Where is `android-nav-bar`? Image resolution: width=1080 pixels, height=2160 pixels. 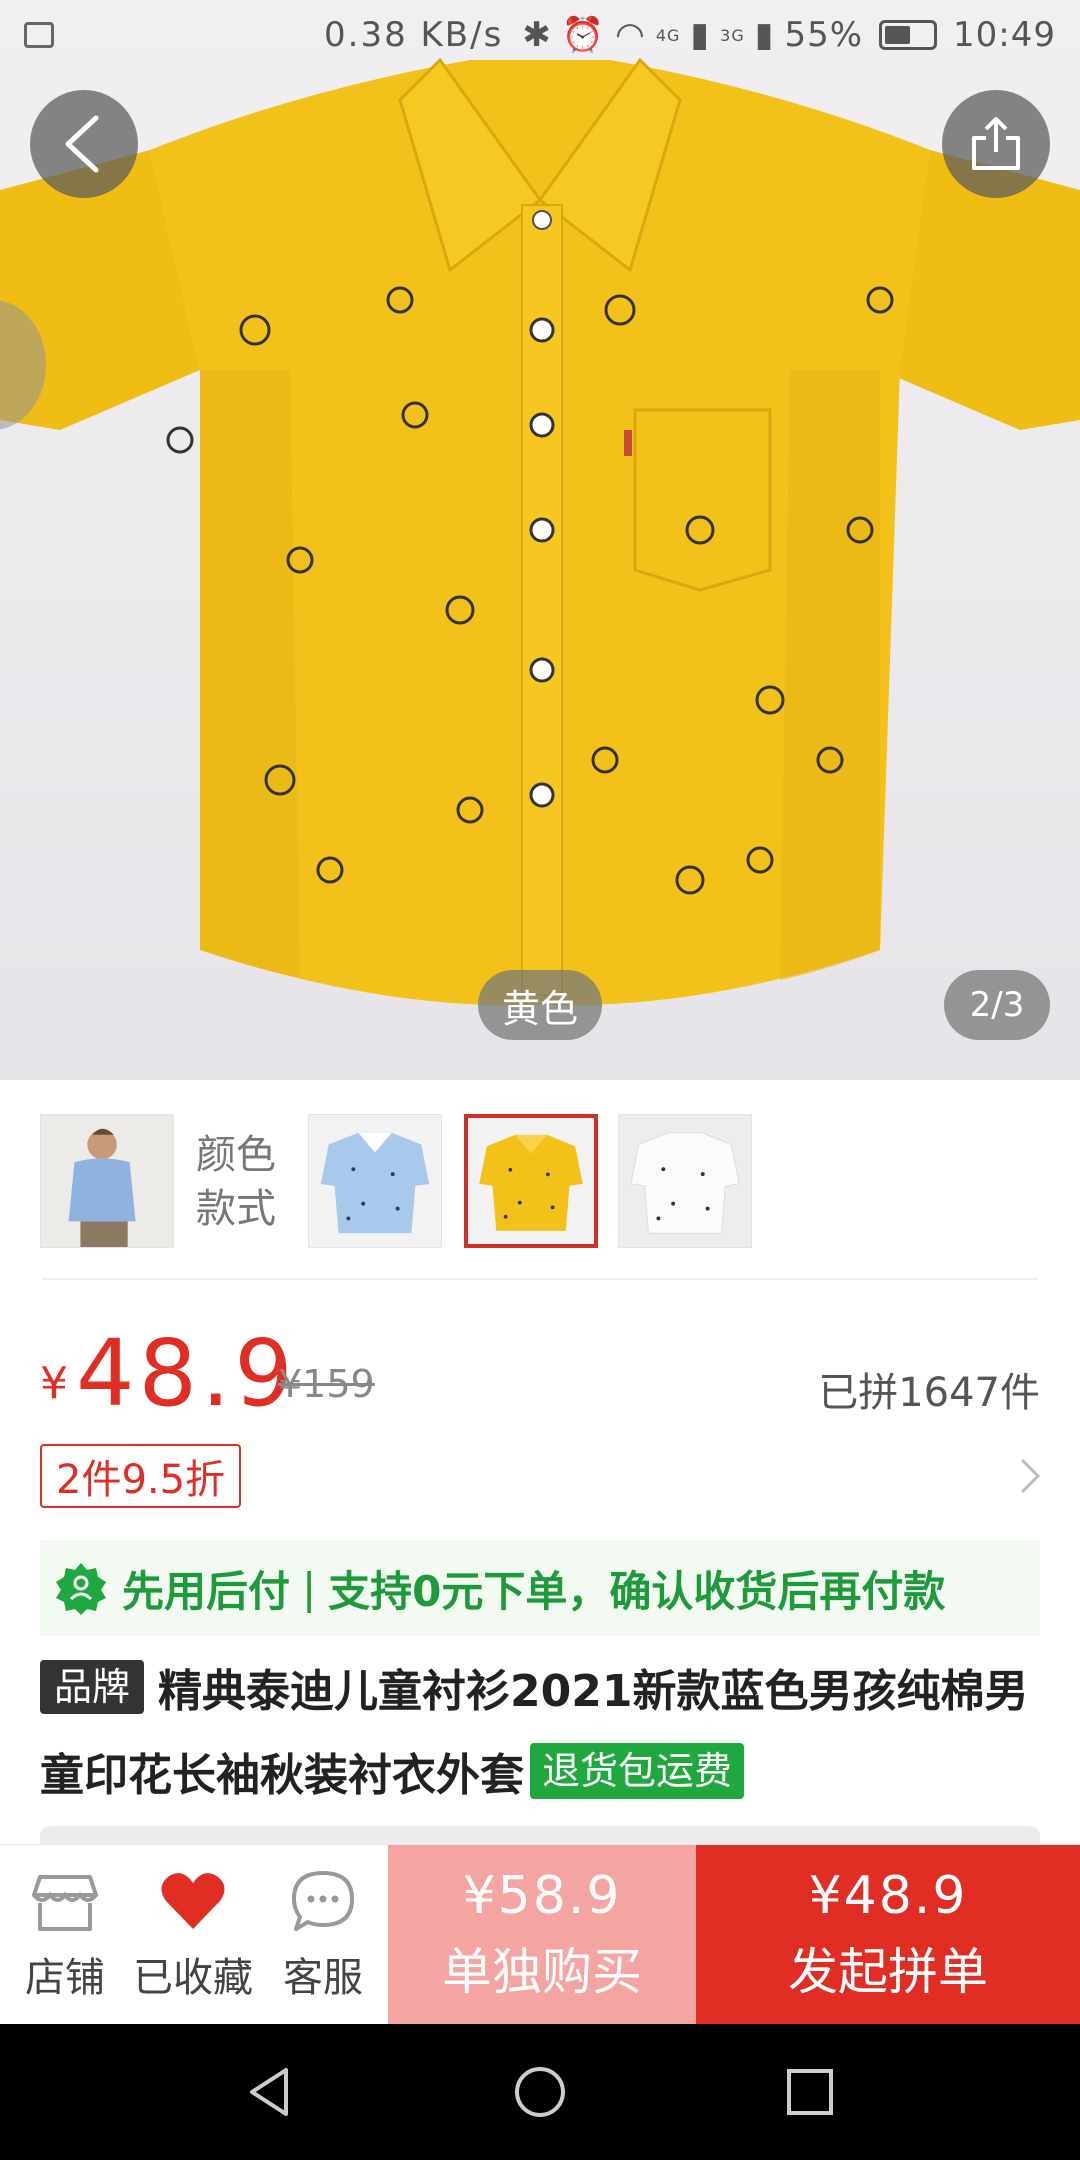 android-nav-bar is located at coordinates (540, 2092).